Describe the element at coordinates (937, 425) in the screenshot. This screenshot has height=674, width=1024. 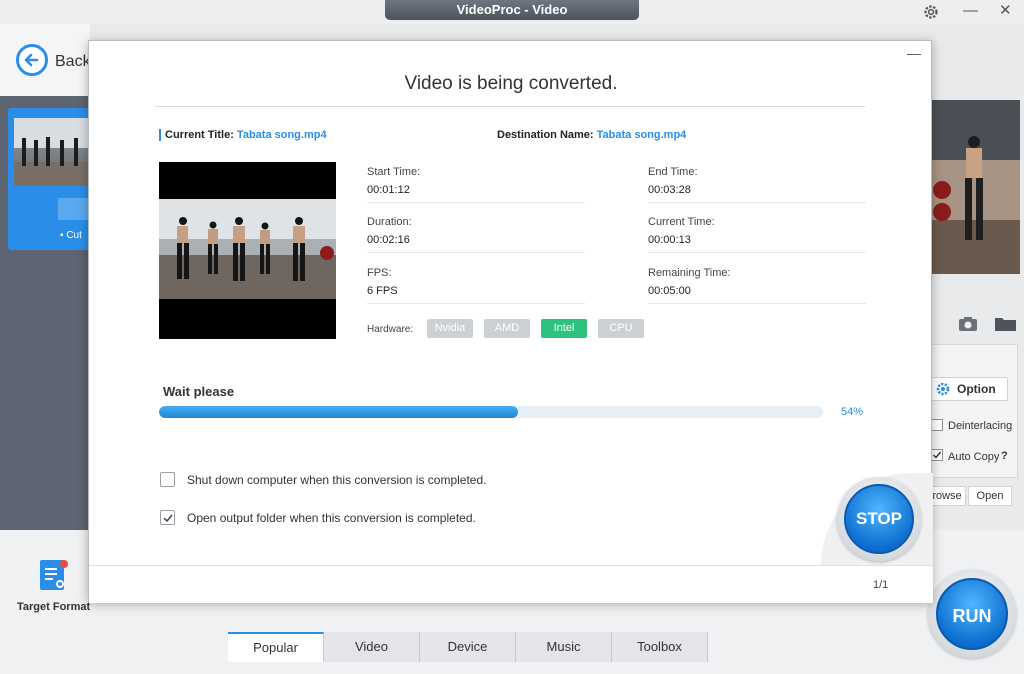
I see `deinterlacing-checkbox` at that location.